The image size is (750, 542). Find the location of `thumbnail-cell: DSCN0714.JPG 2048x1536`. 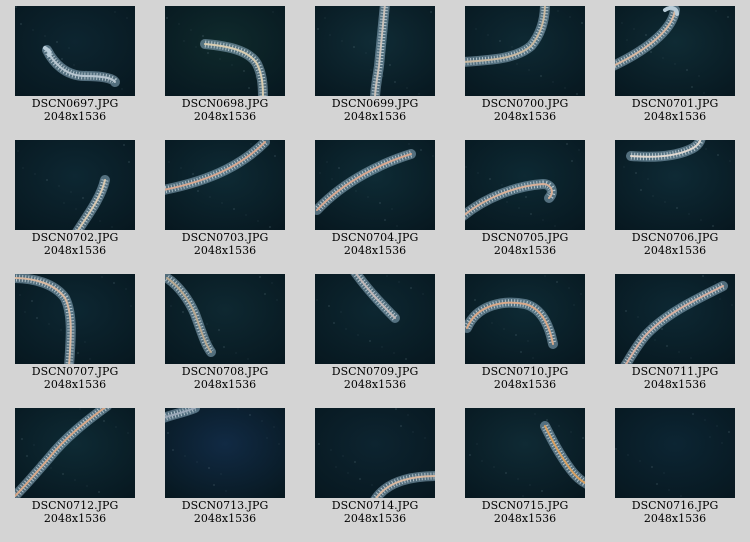

thumbnail-cell: DSCN0714.JPG 2048x1536 is located at coordinates (375, 469).